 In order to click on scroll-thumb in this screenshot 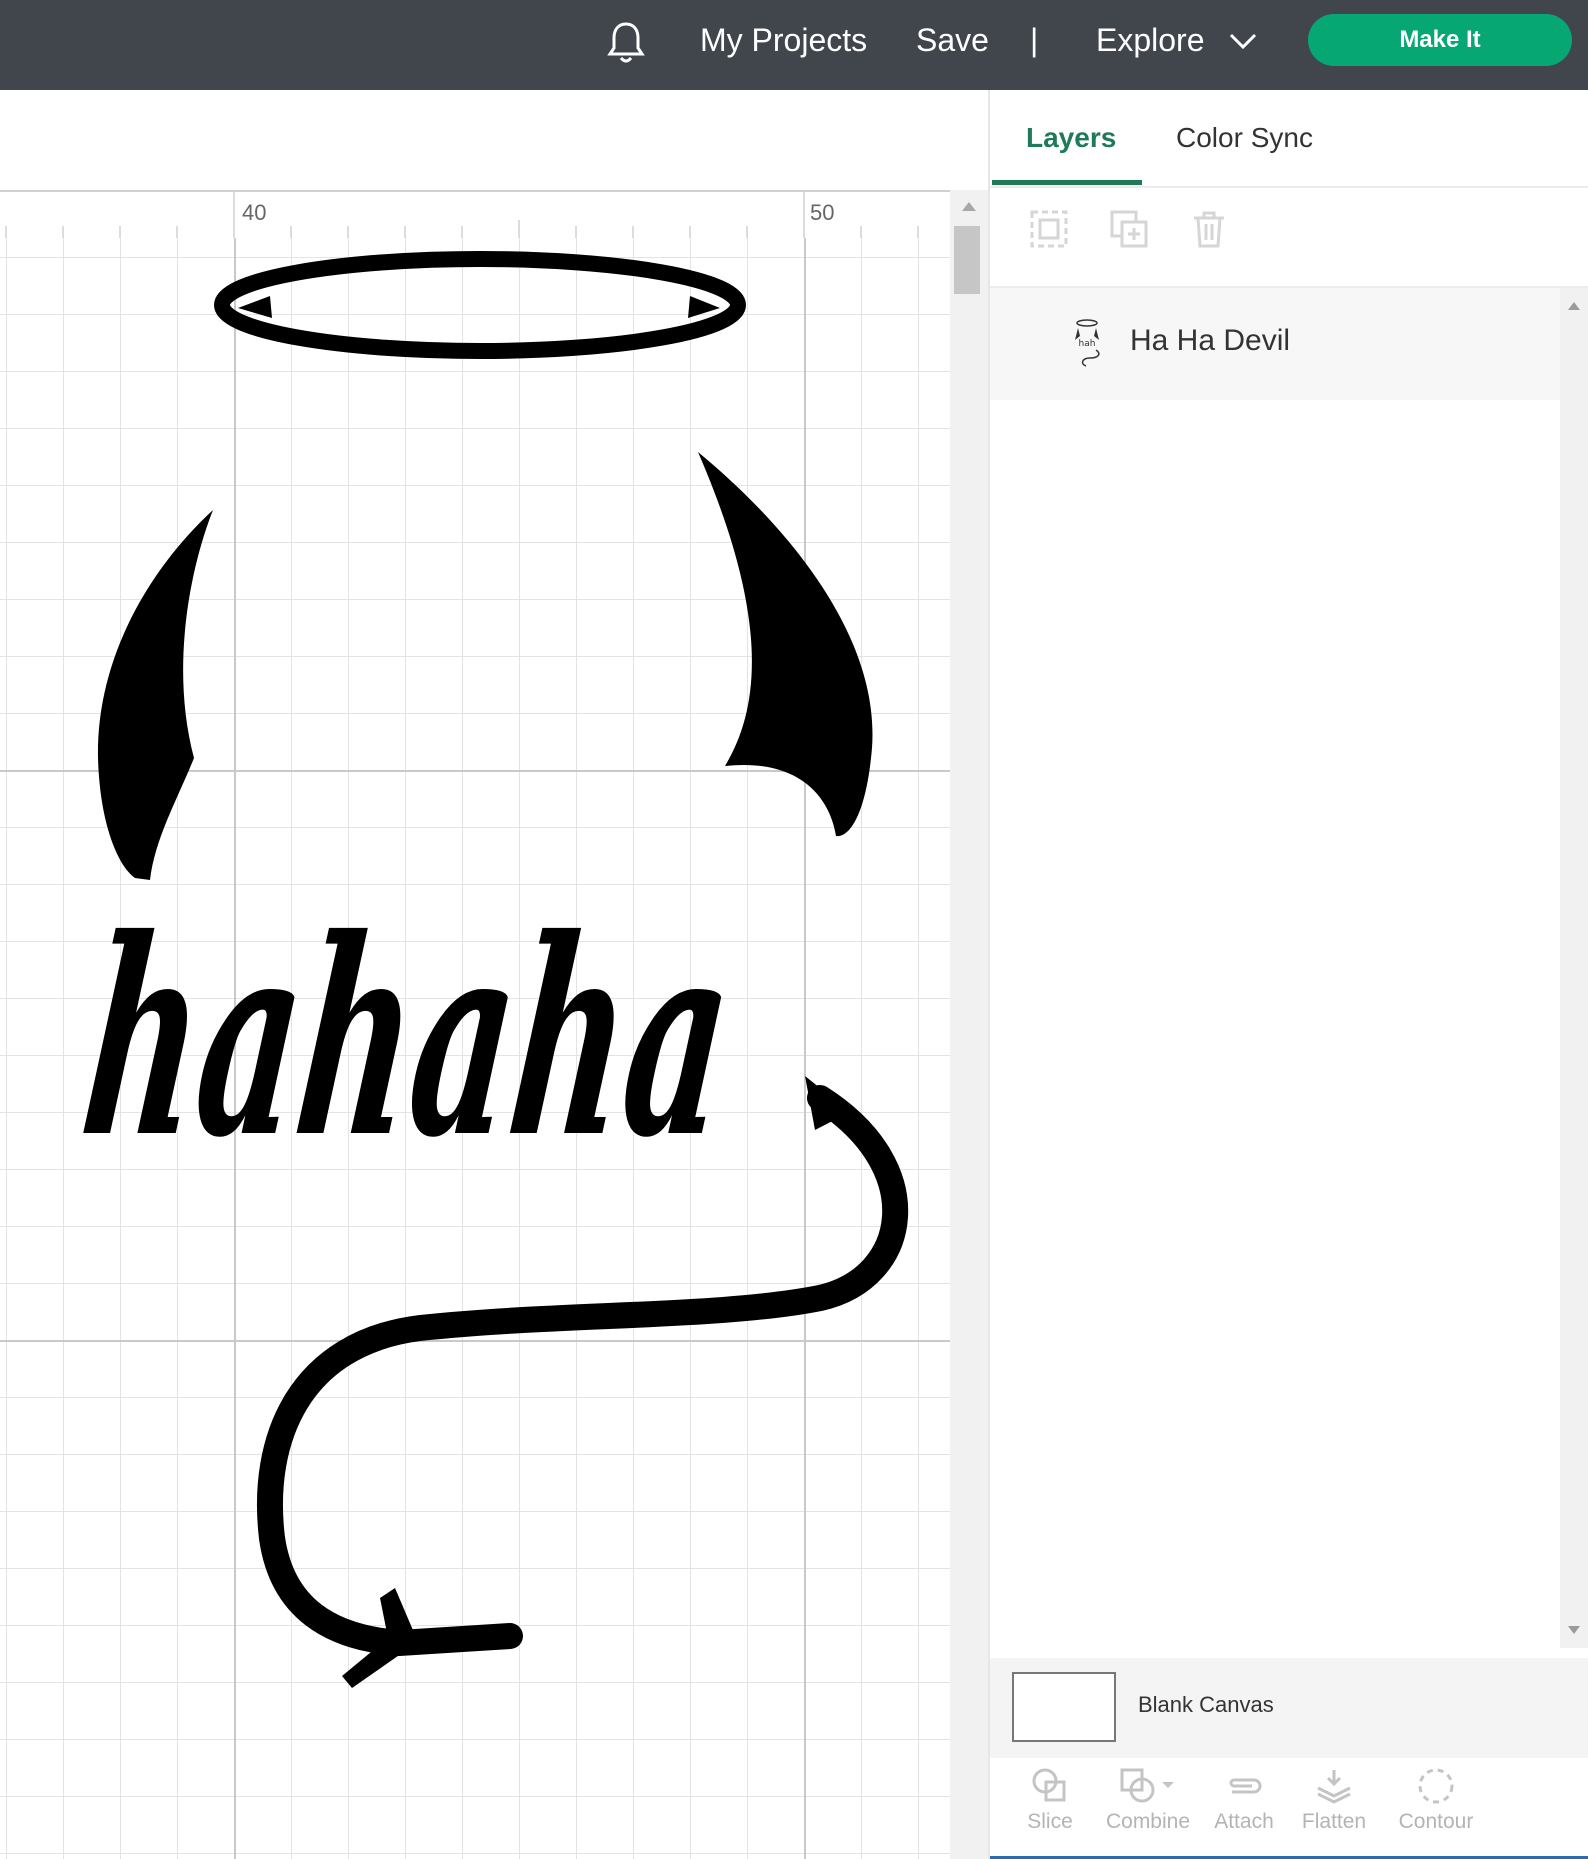, I will do `click(967, 260)`.